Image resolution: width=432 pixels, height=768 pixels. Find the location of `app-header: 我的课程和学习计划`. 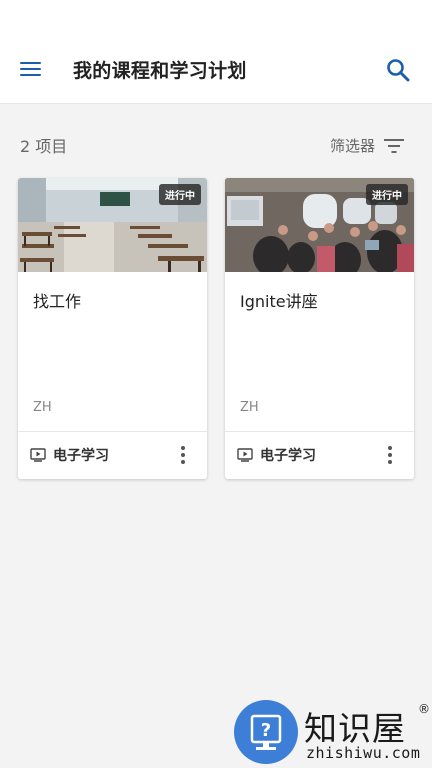

app-header: 我的课程和学习计划 is located at coordinates (216, 52).